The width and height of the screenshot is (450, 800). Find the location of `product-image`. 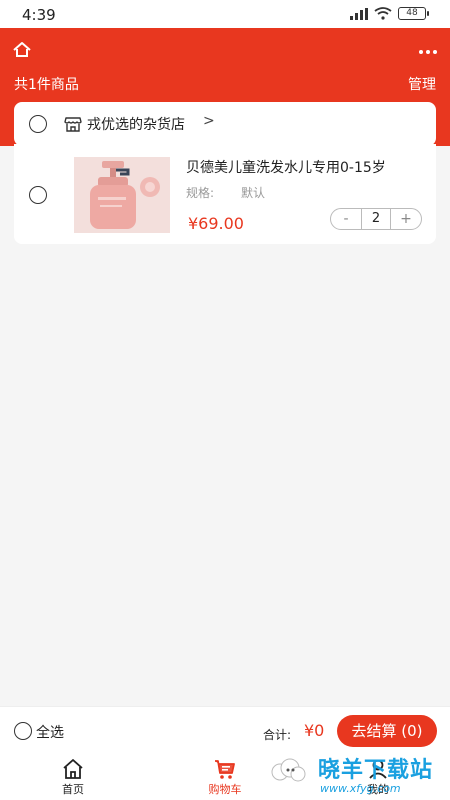

product-image is located at coordinates (122, 195).